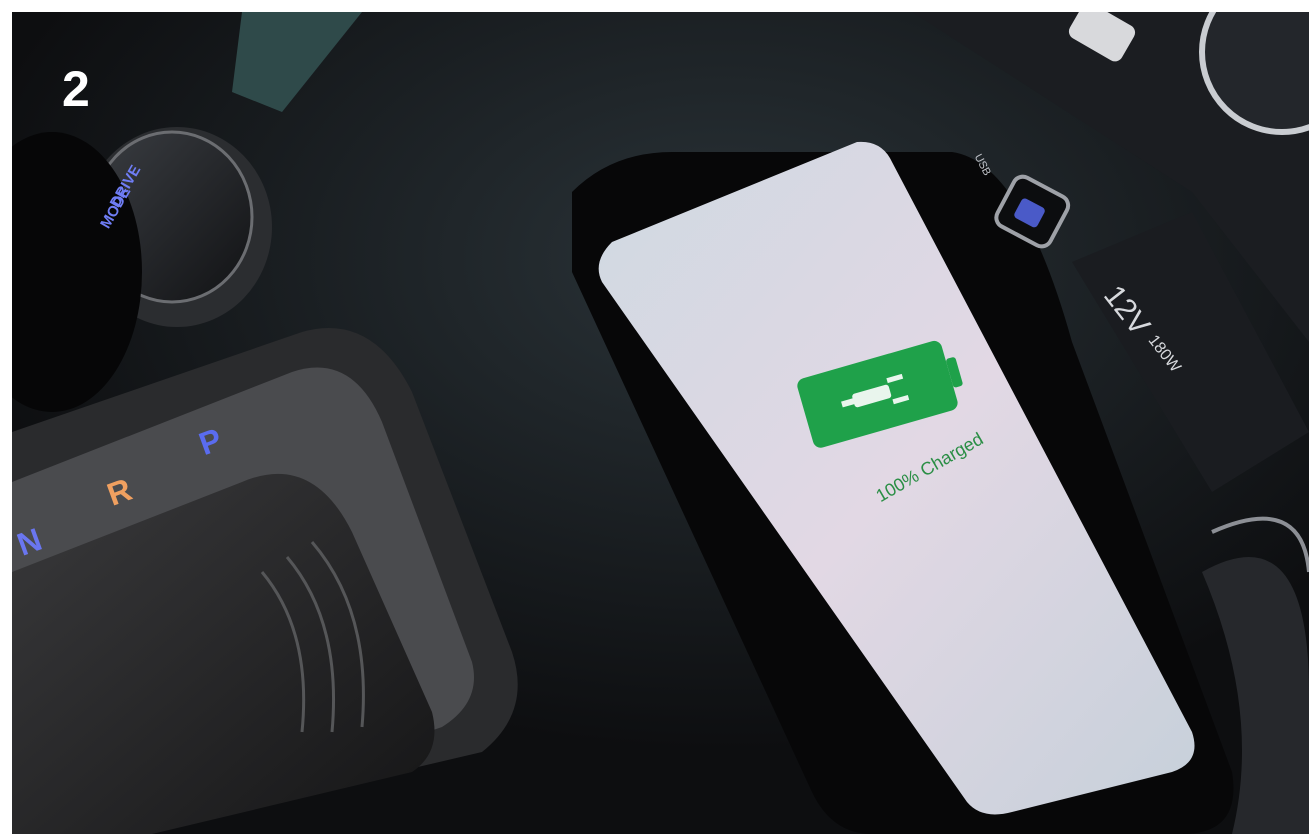 The width and height of the screenshot is (1309, 834). I want to click on step-number-badge: 2, so click(76, 89).